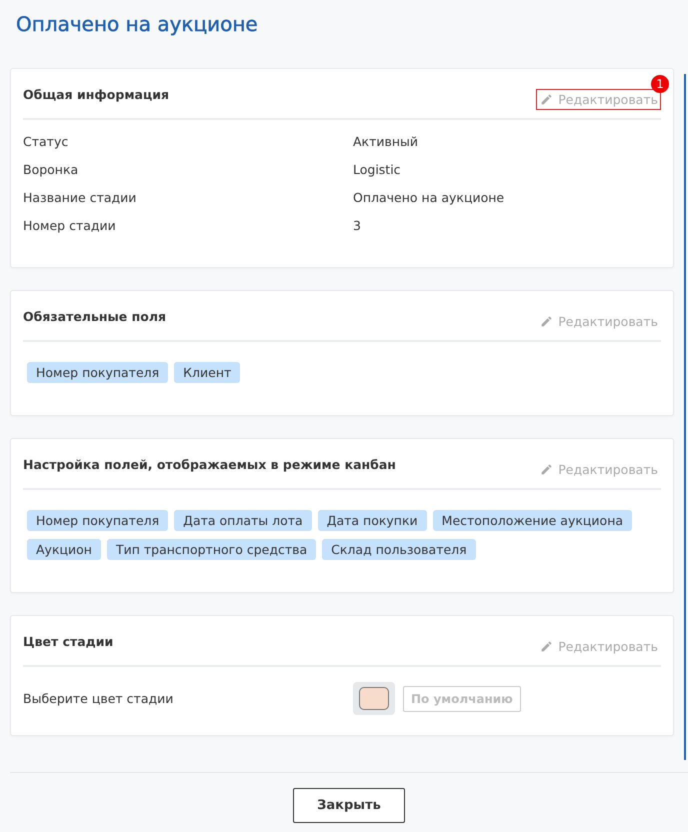 The image size is (688, 832). I want to click on section-title: Общая информация, so click(96, 94).